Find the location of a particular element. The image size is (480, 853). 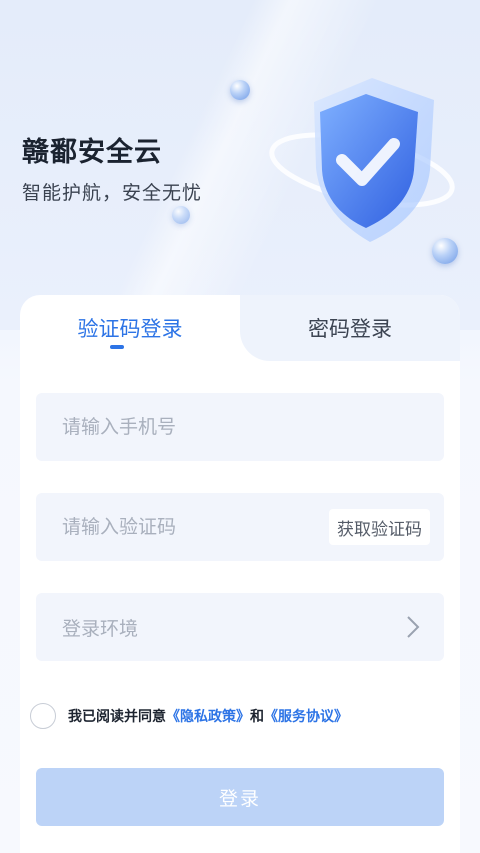

agreement-conjunction: 和 is located at coordinates (257, 717).